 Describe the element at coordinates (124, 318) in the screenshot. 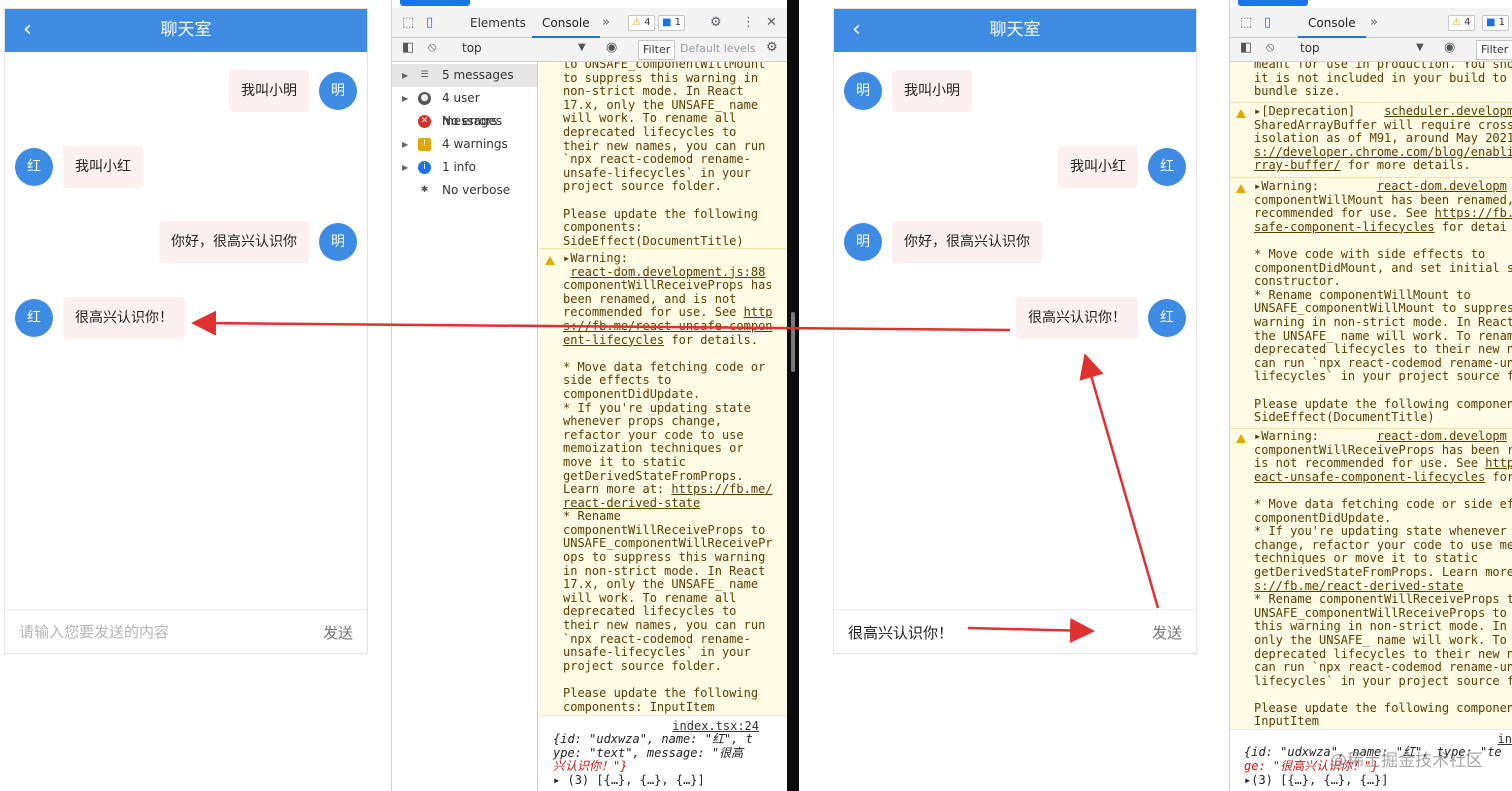

I see `message-bubble: 很高兴认识你！` at that location.